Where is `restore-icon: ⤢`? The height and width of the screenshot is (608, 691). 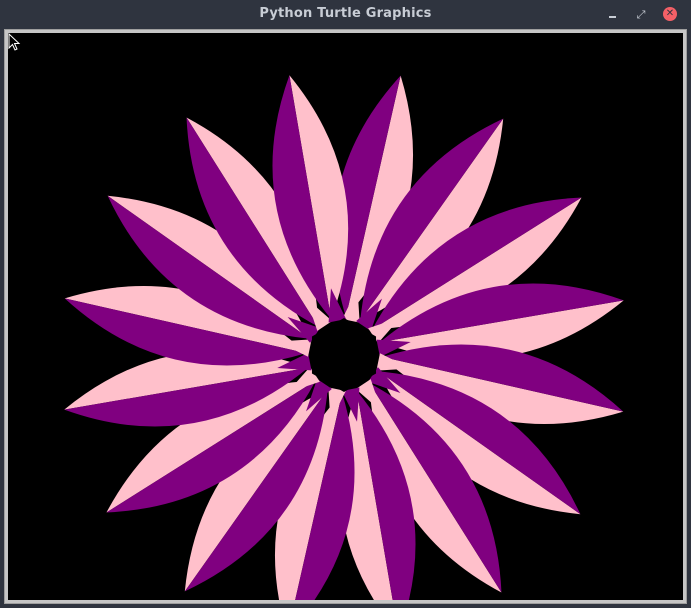 restore-icon: ⤢ is located at coordinates (641, 14).